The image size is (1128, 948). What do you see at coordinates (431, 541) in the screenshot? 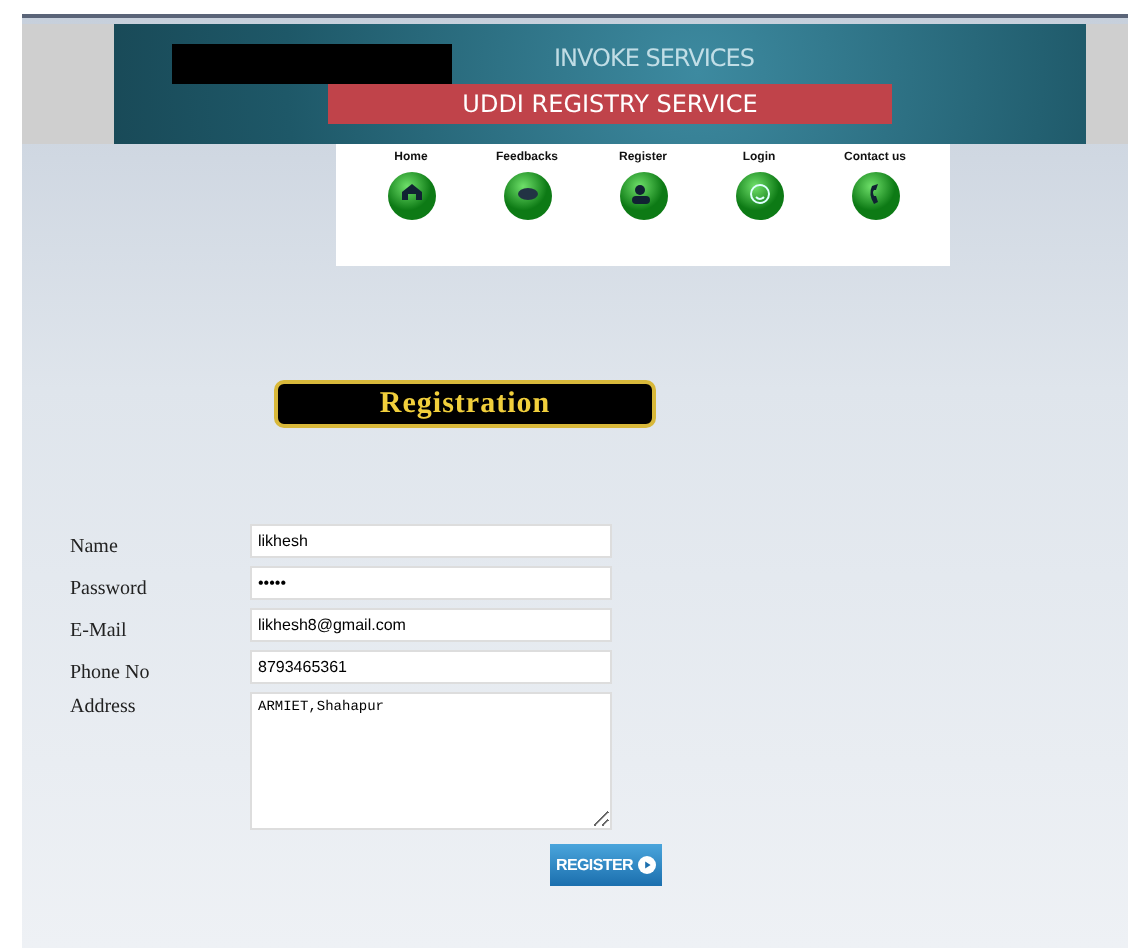
I see `input-field: likhesh` at bounding box center [431, 541].